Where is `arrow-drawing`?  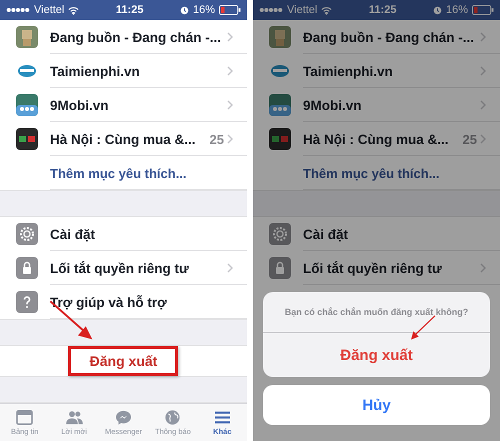 arrow-drawing is located at coordinates (423, 328).